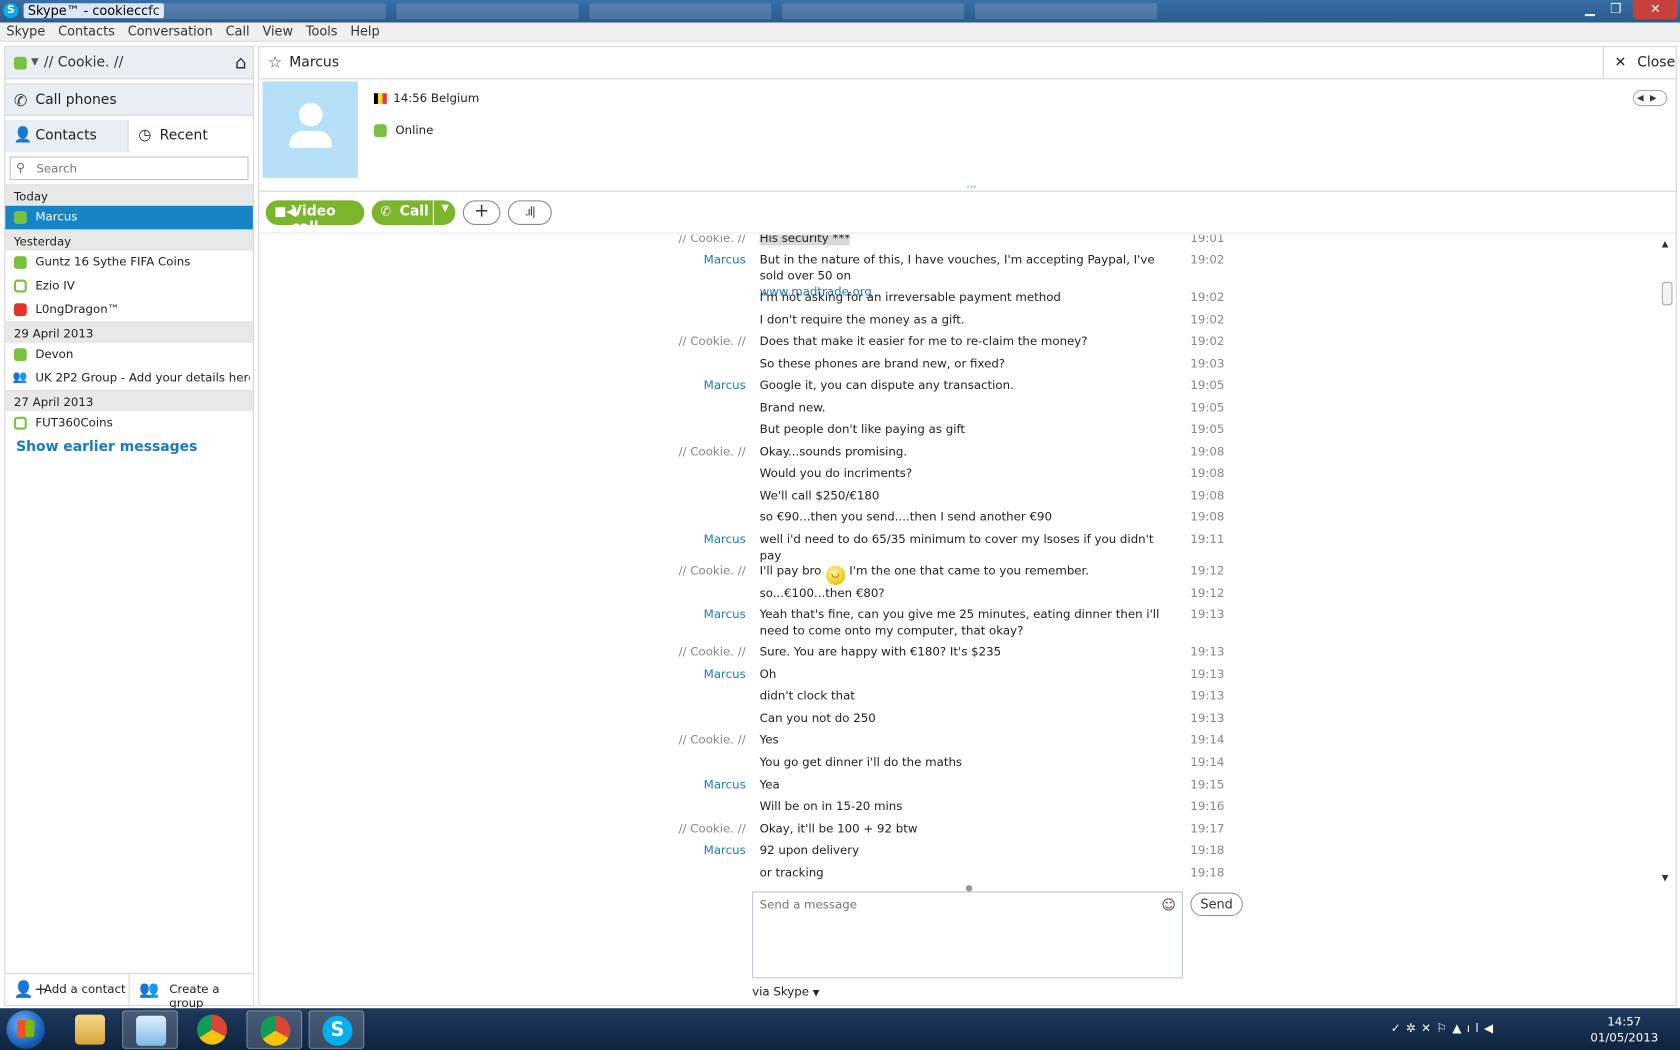  Describe the element at coordinates (1666, 560) in the screenshot. I see `conversation-scrollbar: ▲ ▼` at that location.